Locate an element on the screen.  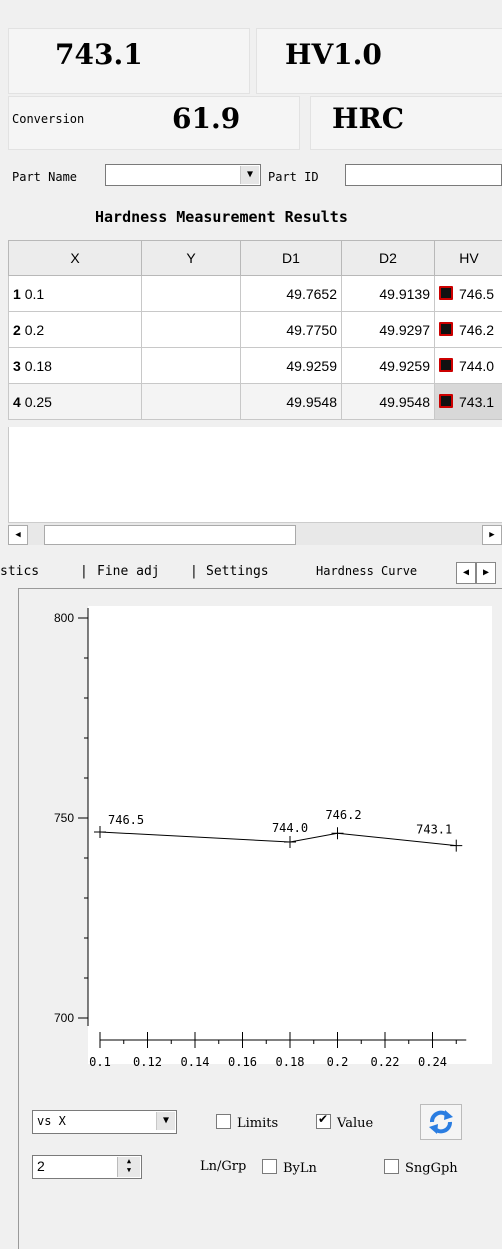
tab-fine-adj: Fine adj is located at coordinates (128, 571).